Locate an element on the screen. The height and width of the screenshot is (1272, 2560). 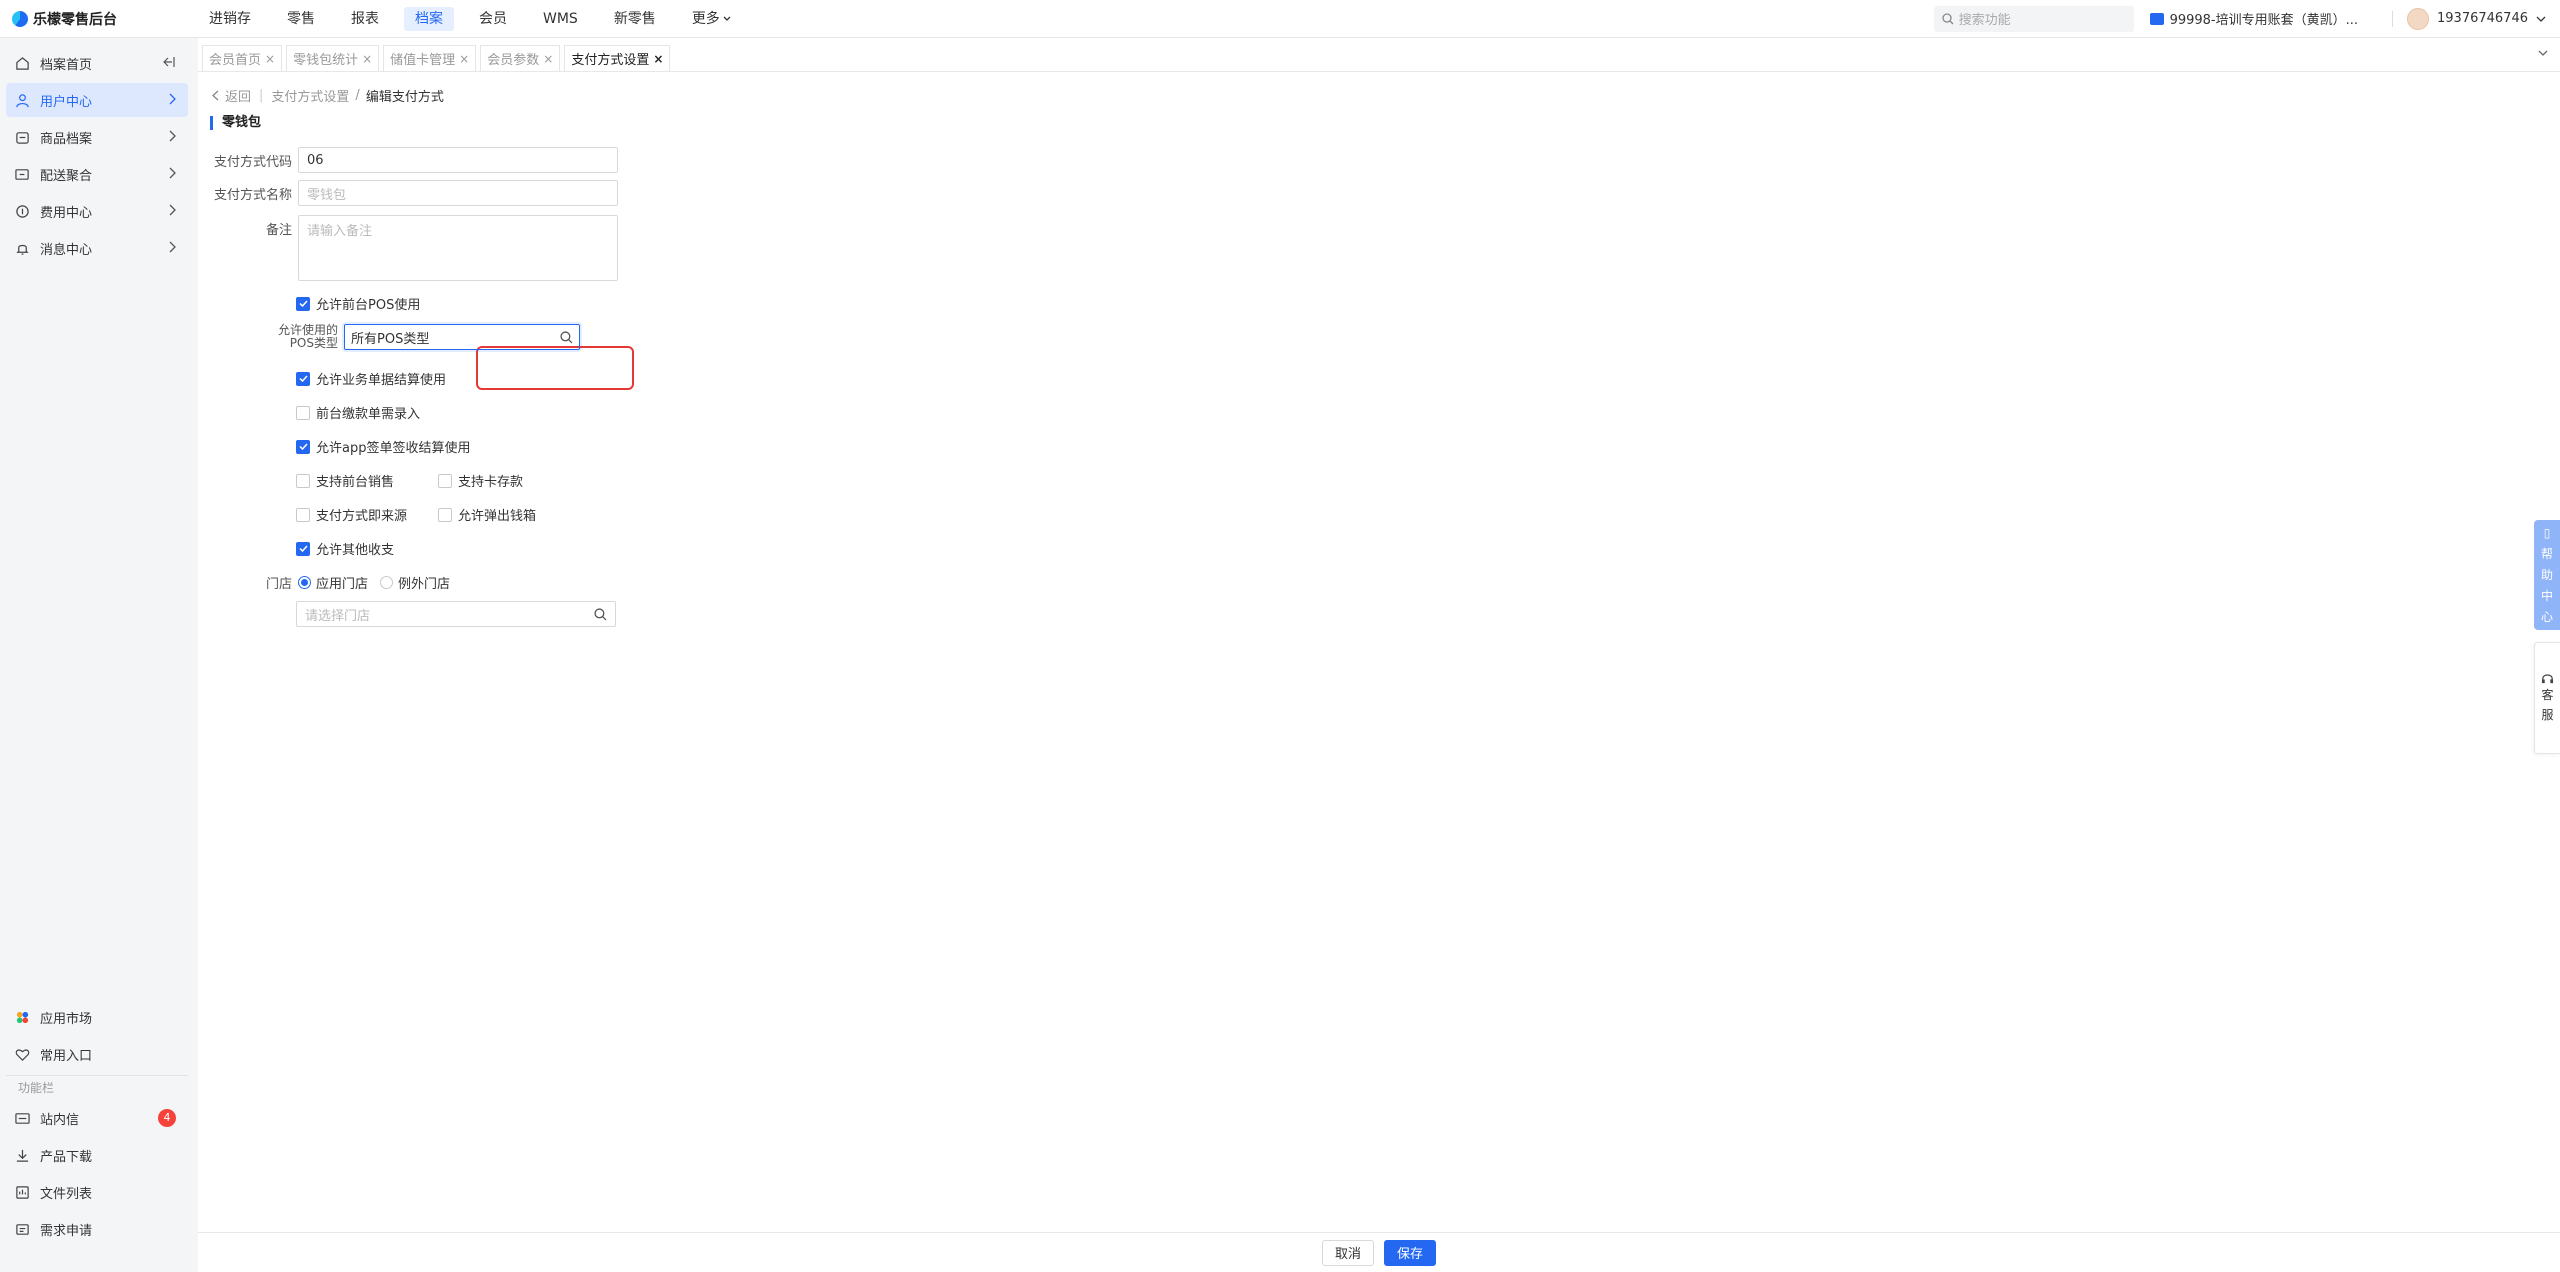
sidebar-item-label: 档案首页 is located at coordinates (66, 65).